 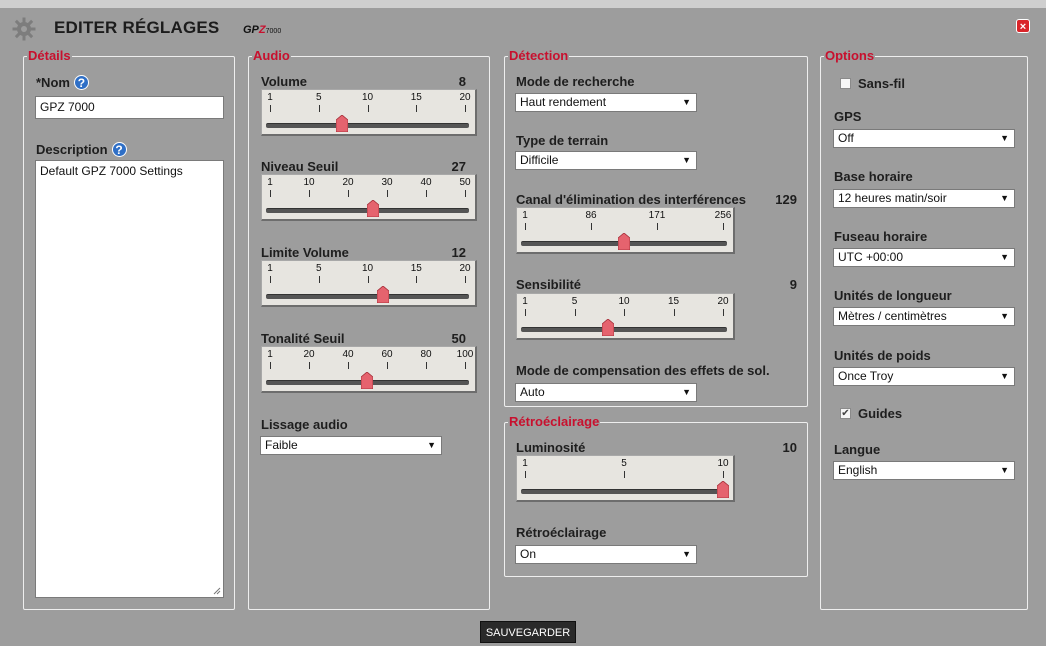 What do you see at coordinates (251, 30) in the screenshot?
I see `brand-prefix: GP` at bounding box center [251, 30].